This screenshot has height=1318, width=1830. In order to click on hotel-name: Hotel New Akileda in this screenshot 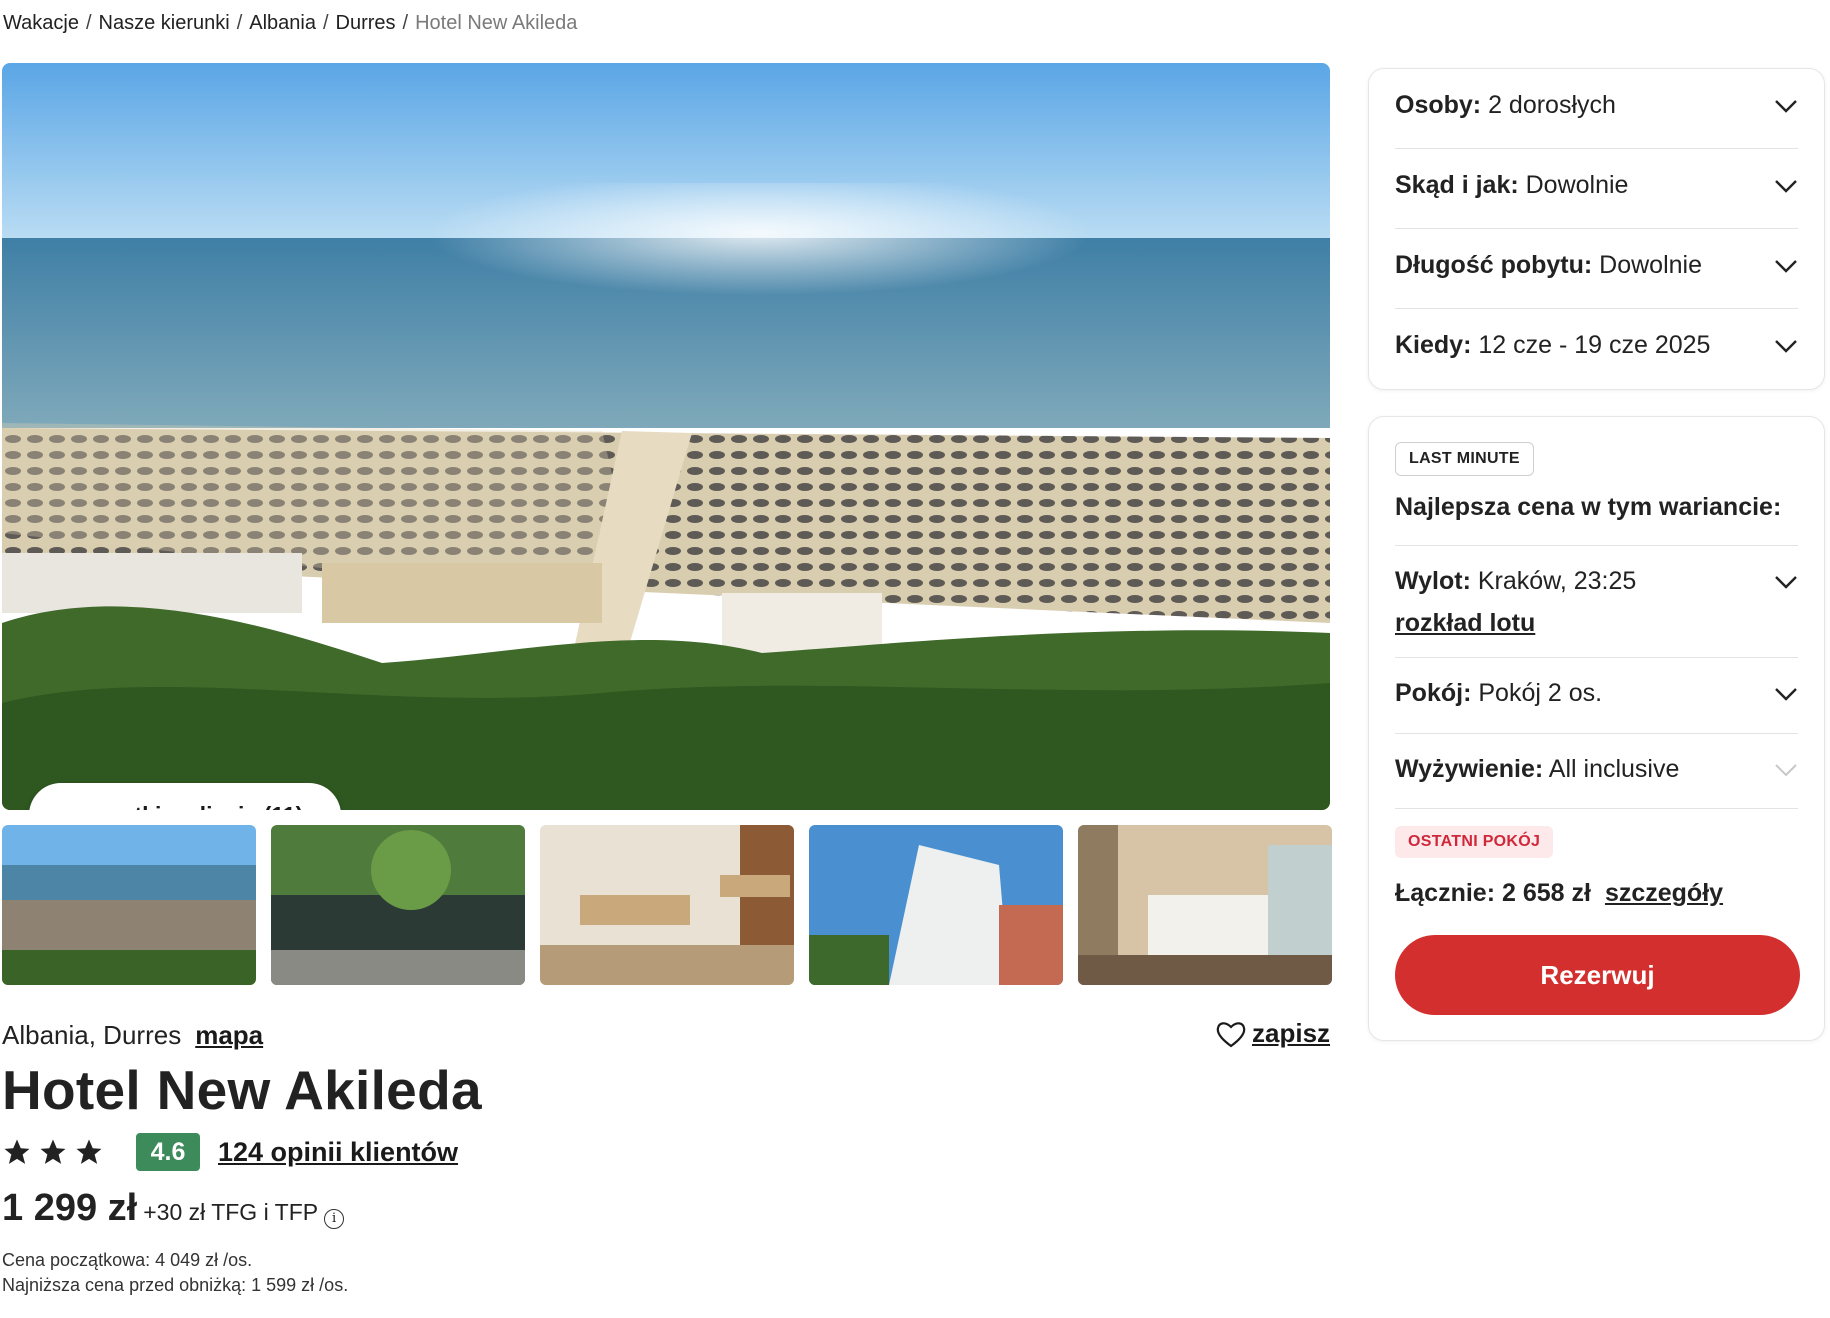, I will do `click(242, 1090)`.